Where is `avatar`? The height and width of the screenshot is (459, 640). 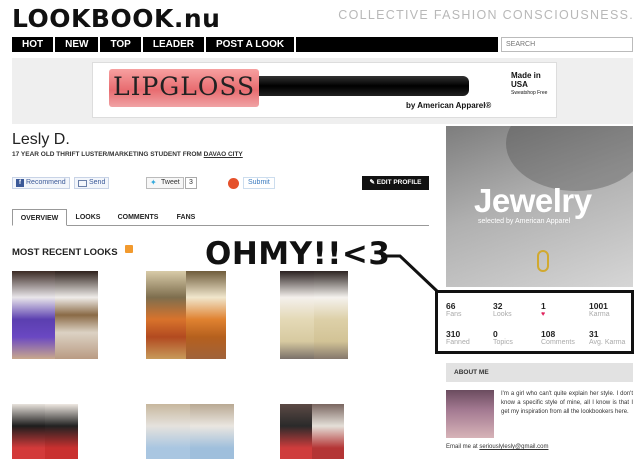 avatar is located at coordinates (470, 414).